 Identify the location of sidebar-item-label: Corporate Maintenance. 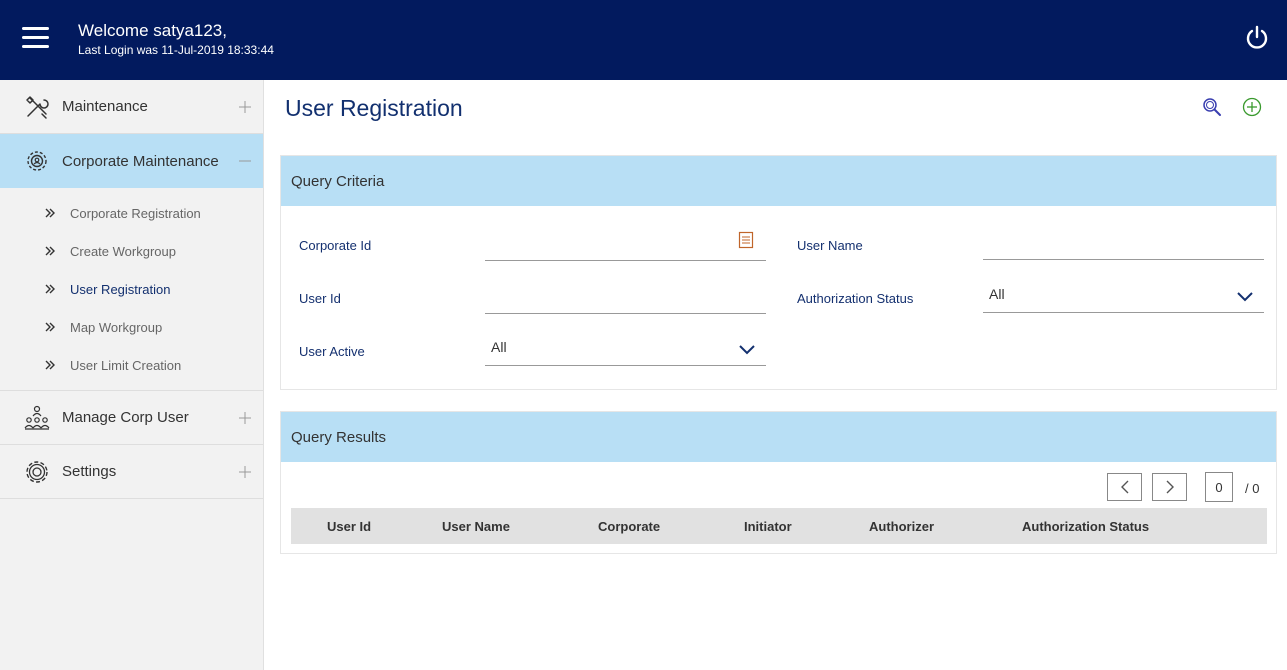
(140, 161).